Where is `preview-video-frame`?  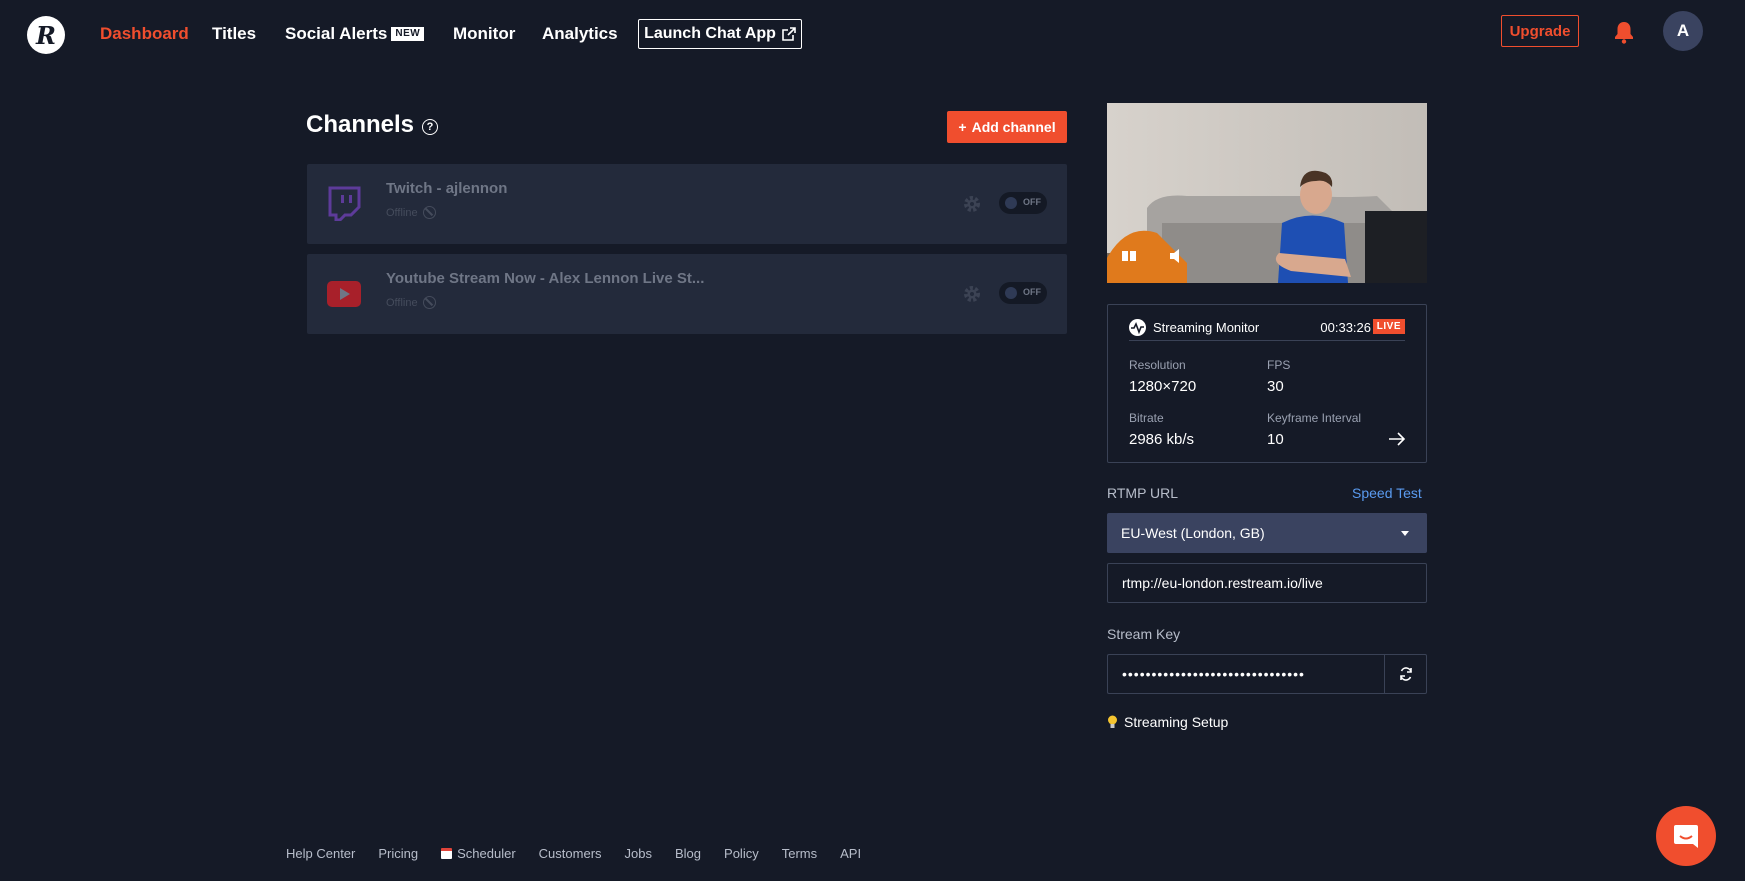
preview-video-frame is located at coordinates (1267, 193).